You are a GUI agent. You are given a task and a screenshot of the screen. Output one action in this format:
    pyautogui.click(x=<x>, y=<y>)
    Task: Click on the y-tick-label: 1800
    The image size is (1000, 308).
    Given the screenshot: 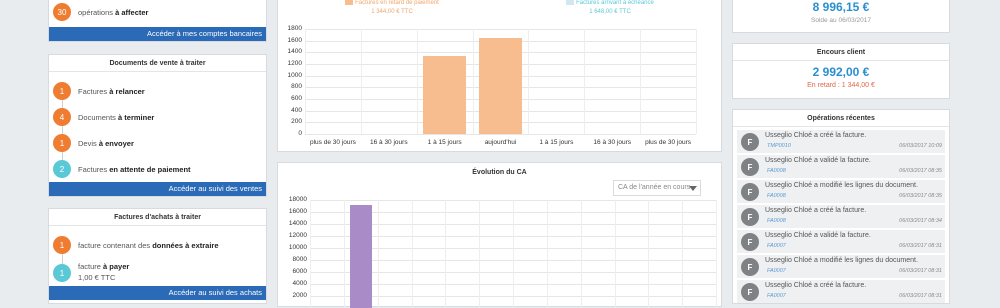 What is the action you would take?
    pyautogui.click(x=294, y=28)
    